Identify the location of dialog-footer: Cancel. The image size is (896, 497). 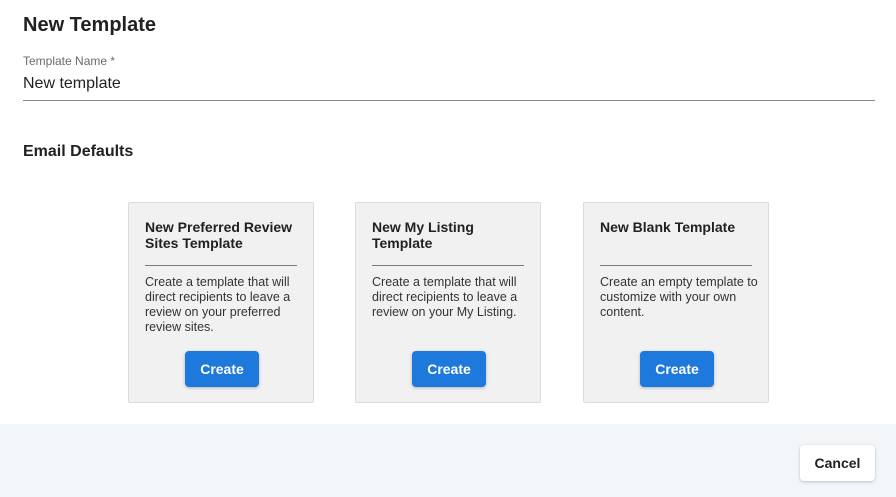
(448, 460).